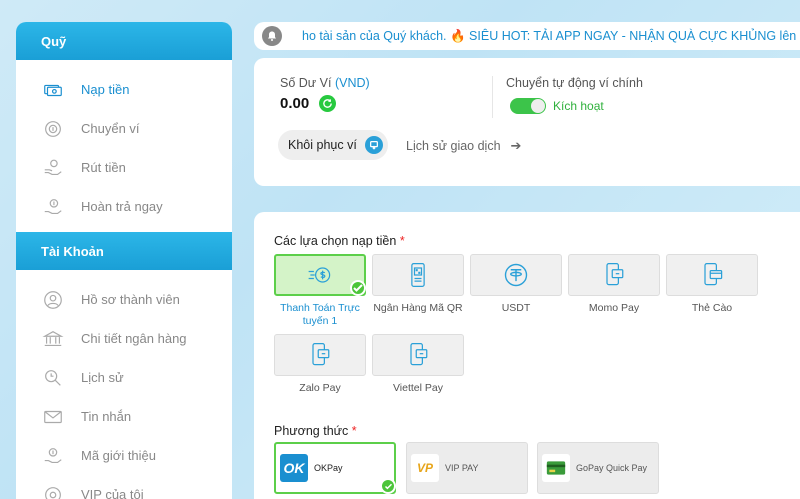  I want to click on sidebar-item-messages: Tin nhắn, so click(124, 416).